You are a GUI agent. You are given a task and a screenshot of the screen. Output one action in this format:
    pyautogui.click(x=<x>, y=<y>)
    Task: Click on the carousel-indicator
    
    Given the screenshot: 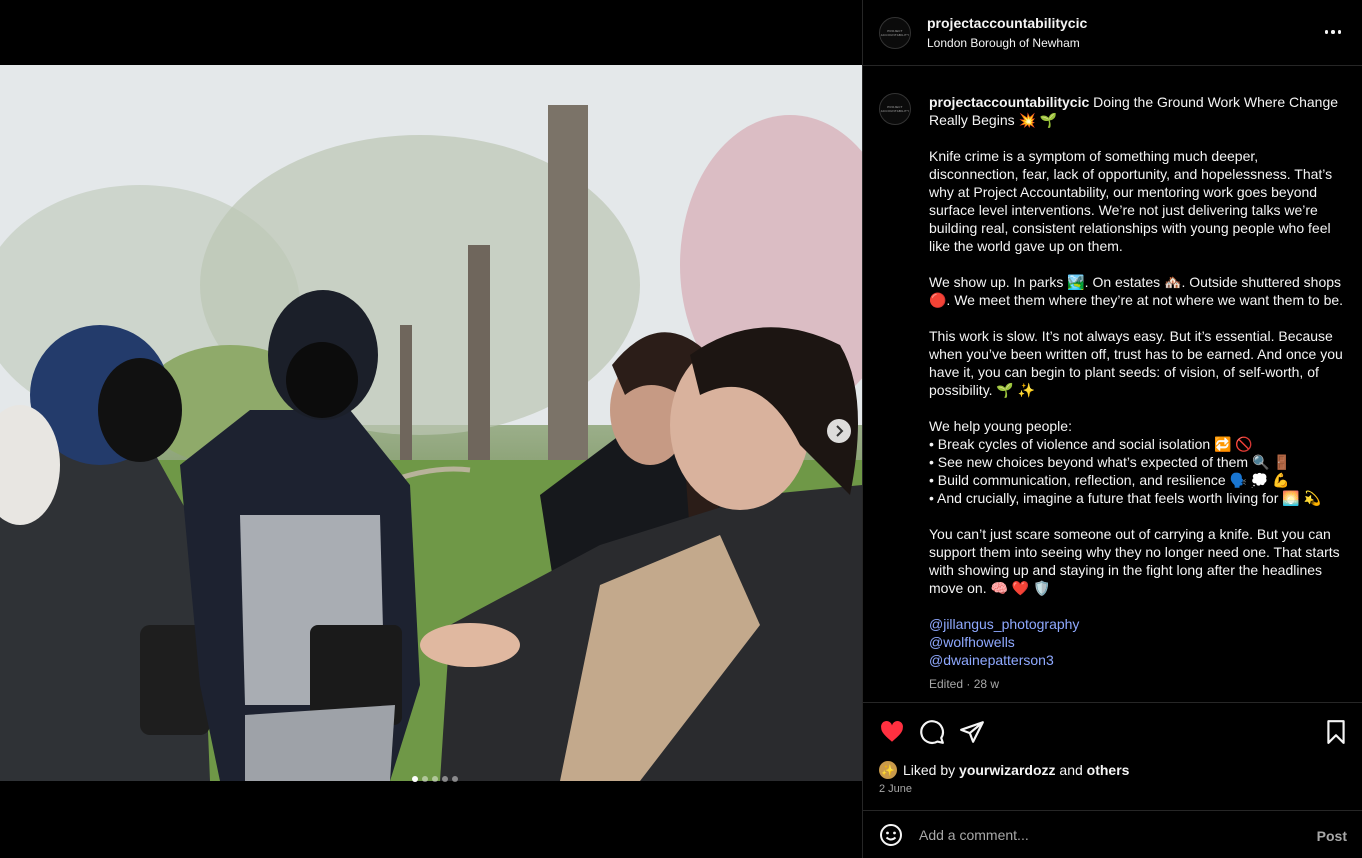 What is the action you would take?
    pyautogui.click(x=435, y=779)
    